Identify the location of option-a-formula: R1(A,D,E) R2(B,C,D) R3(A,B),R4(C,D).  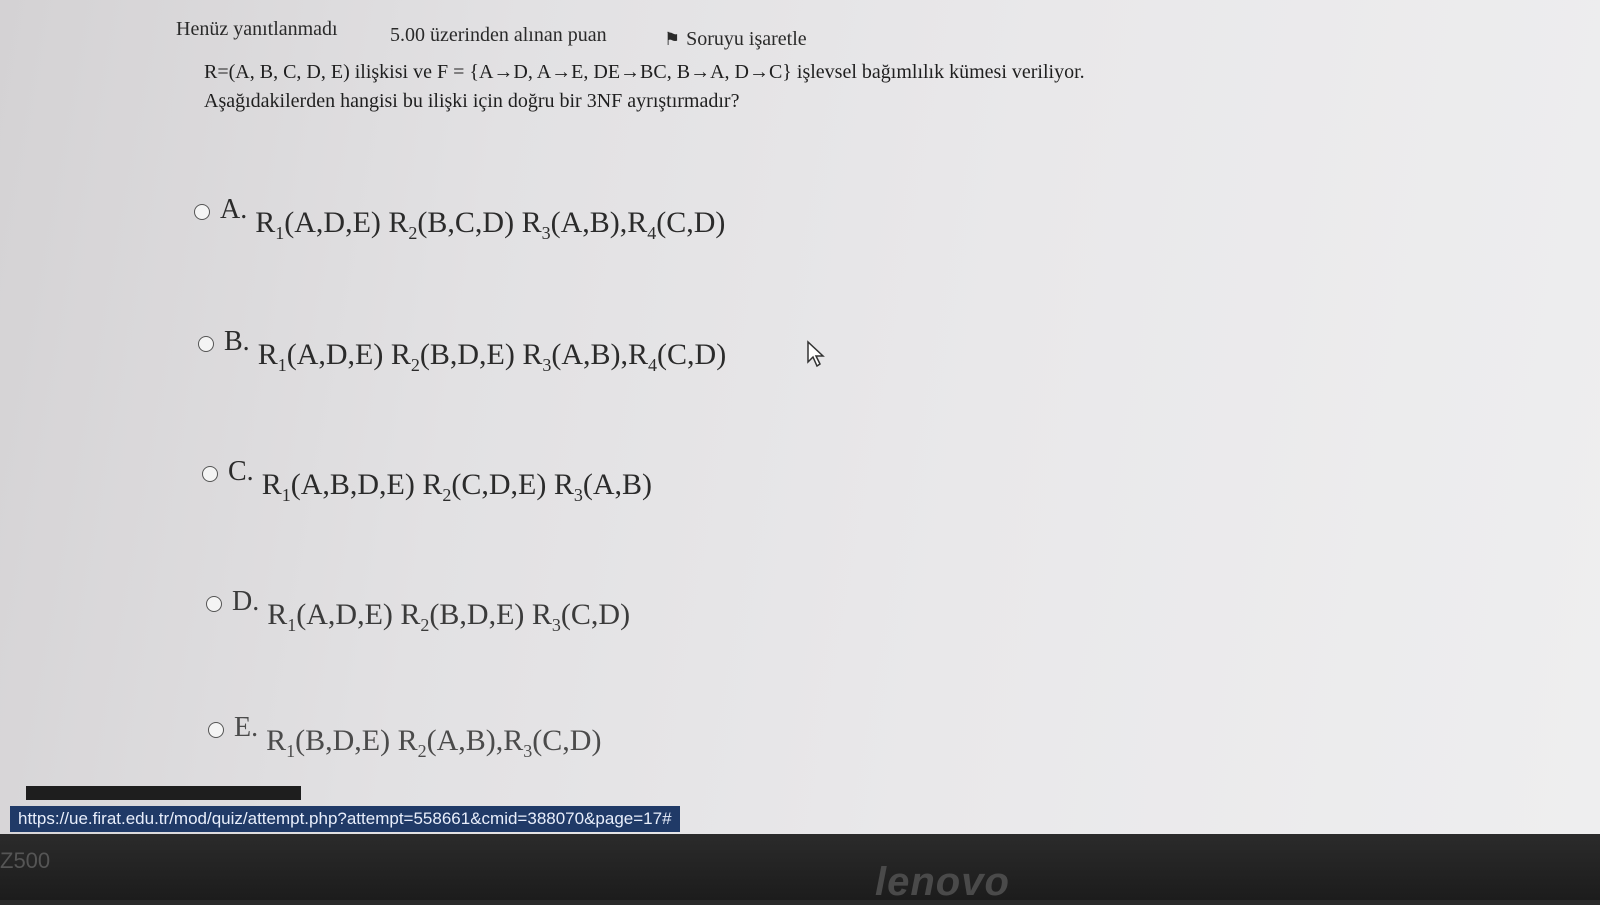
(490, 225).